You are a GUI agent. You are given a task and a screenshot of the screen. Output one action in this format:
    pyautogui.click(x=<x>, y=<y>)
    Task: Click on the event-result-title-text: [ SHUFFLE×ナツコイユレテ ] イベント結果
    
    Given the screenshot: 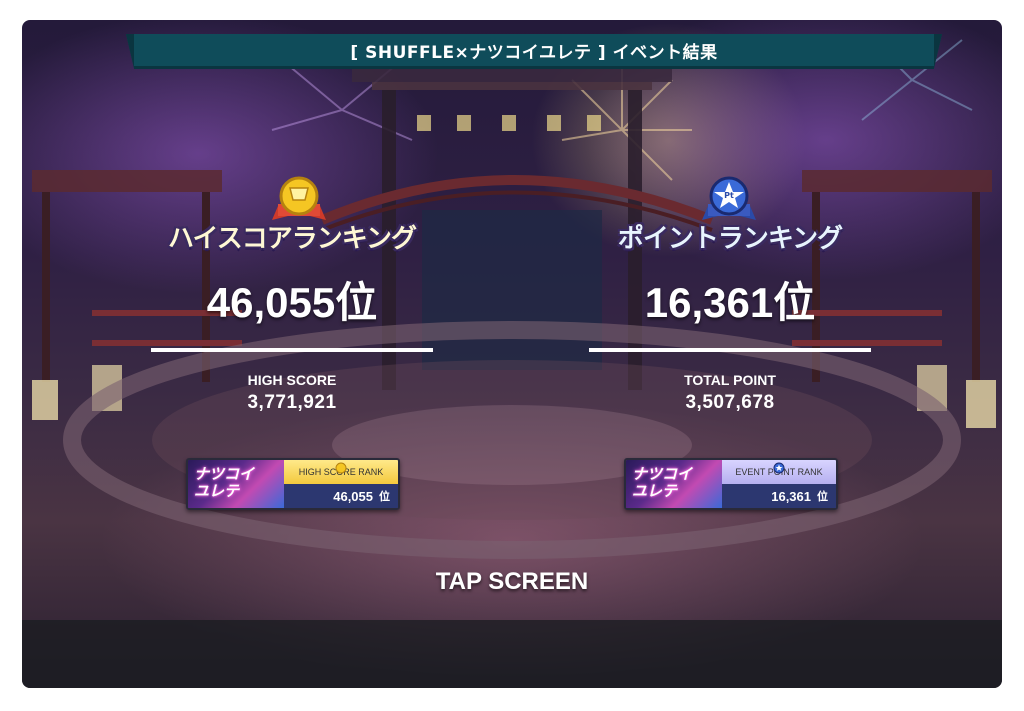 What is the action you would take?
    pyautogui.click(x=534, y=52)
    